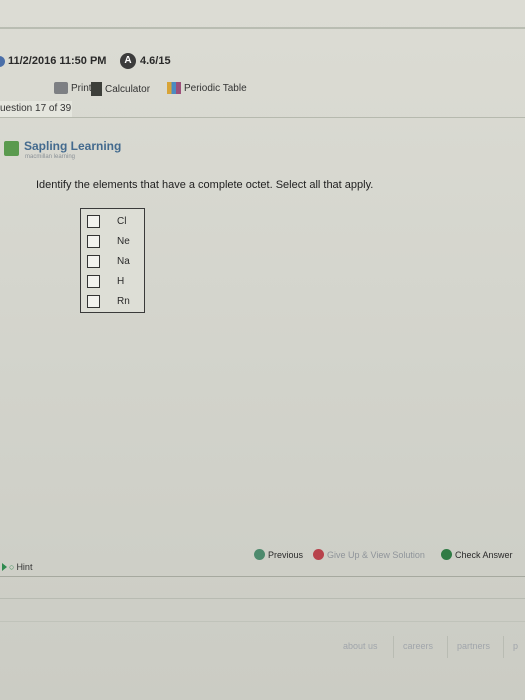 The image size is (525, 700). Describe the element at coordinates (123, 241) in the screenshot. I see `choice-label: Ne` at that location.